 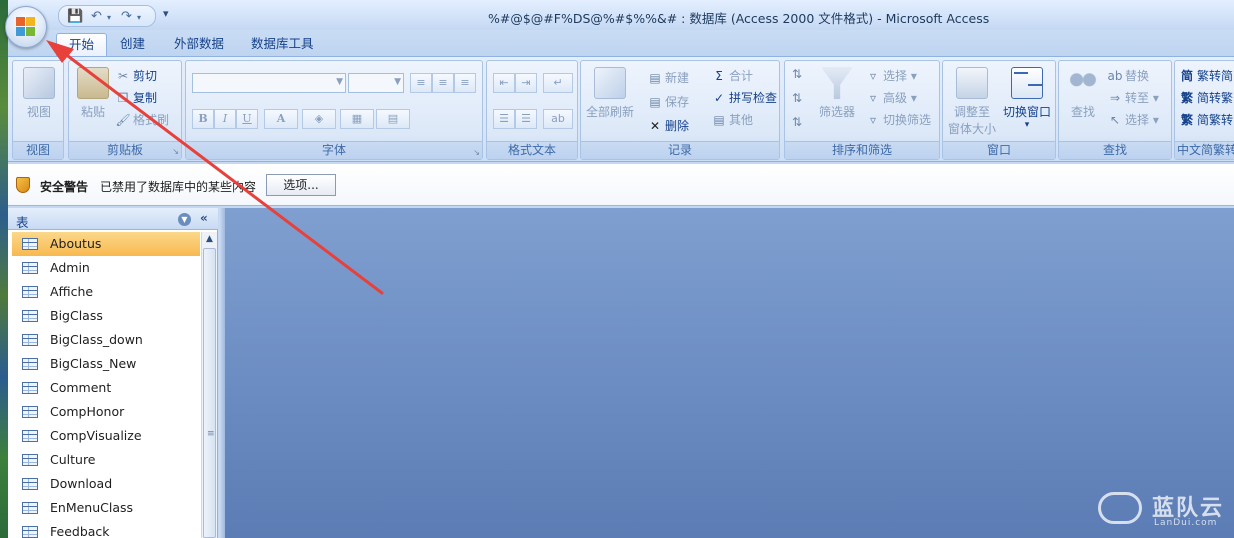 What do you see at coordinates (225, 119) in the screenshot?
I see `italic-button: I` at bounding box center [225, 119].